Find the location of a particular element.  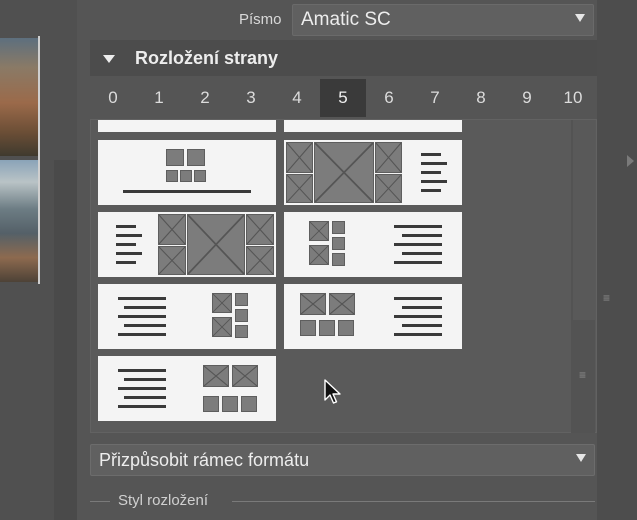

font-label: Písmo is located at coordinates (260, 19).